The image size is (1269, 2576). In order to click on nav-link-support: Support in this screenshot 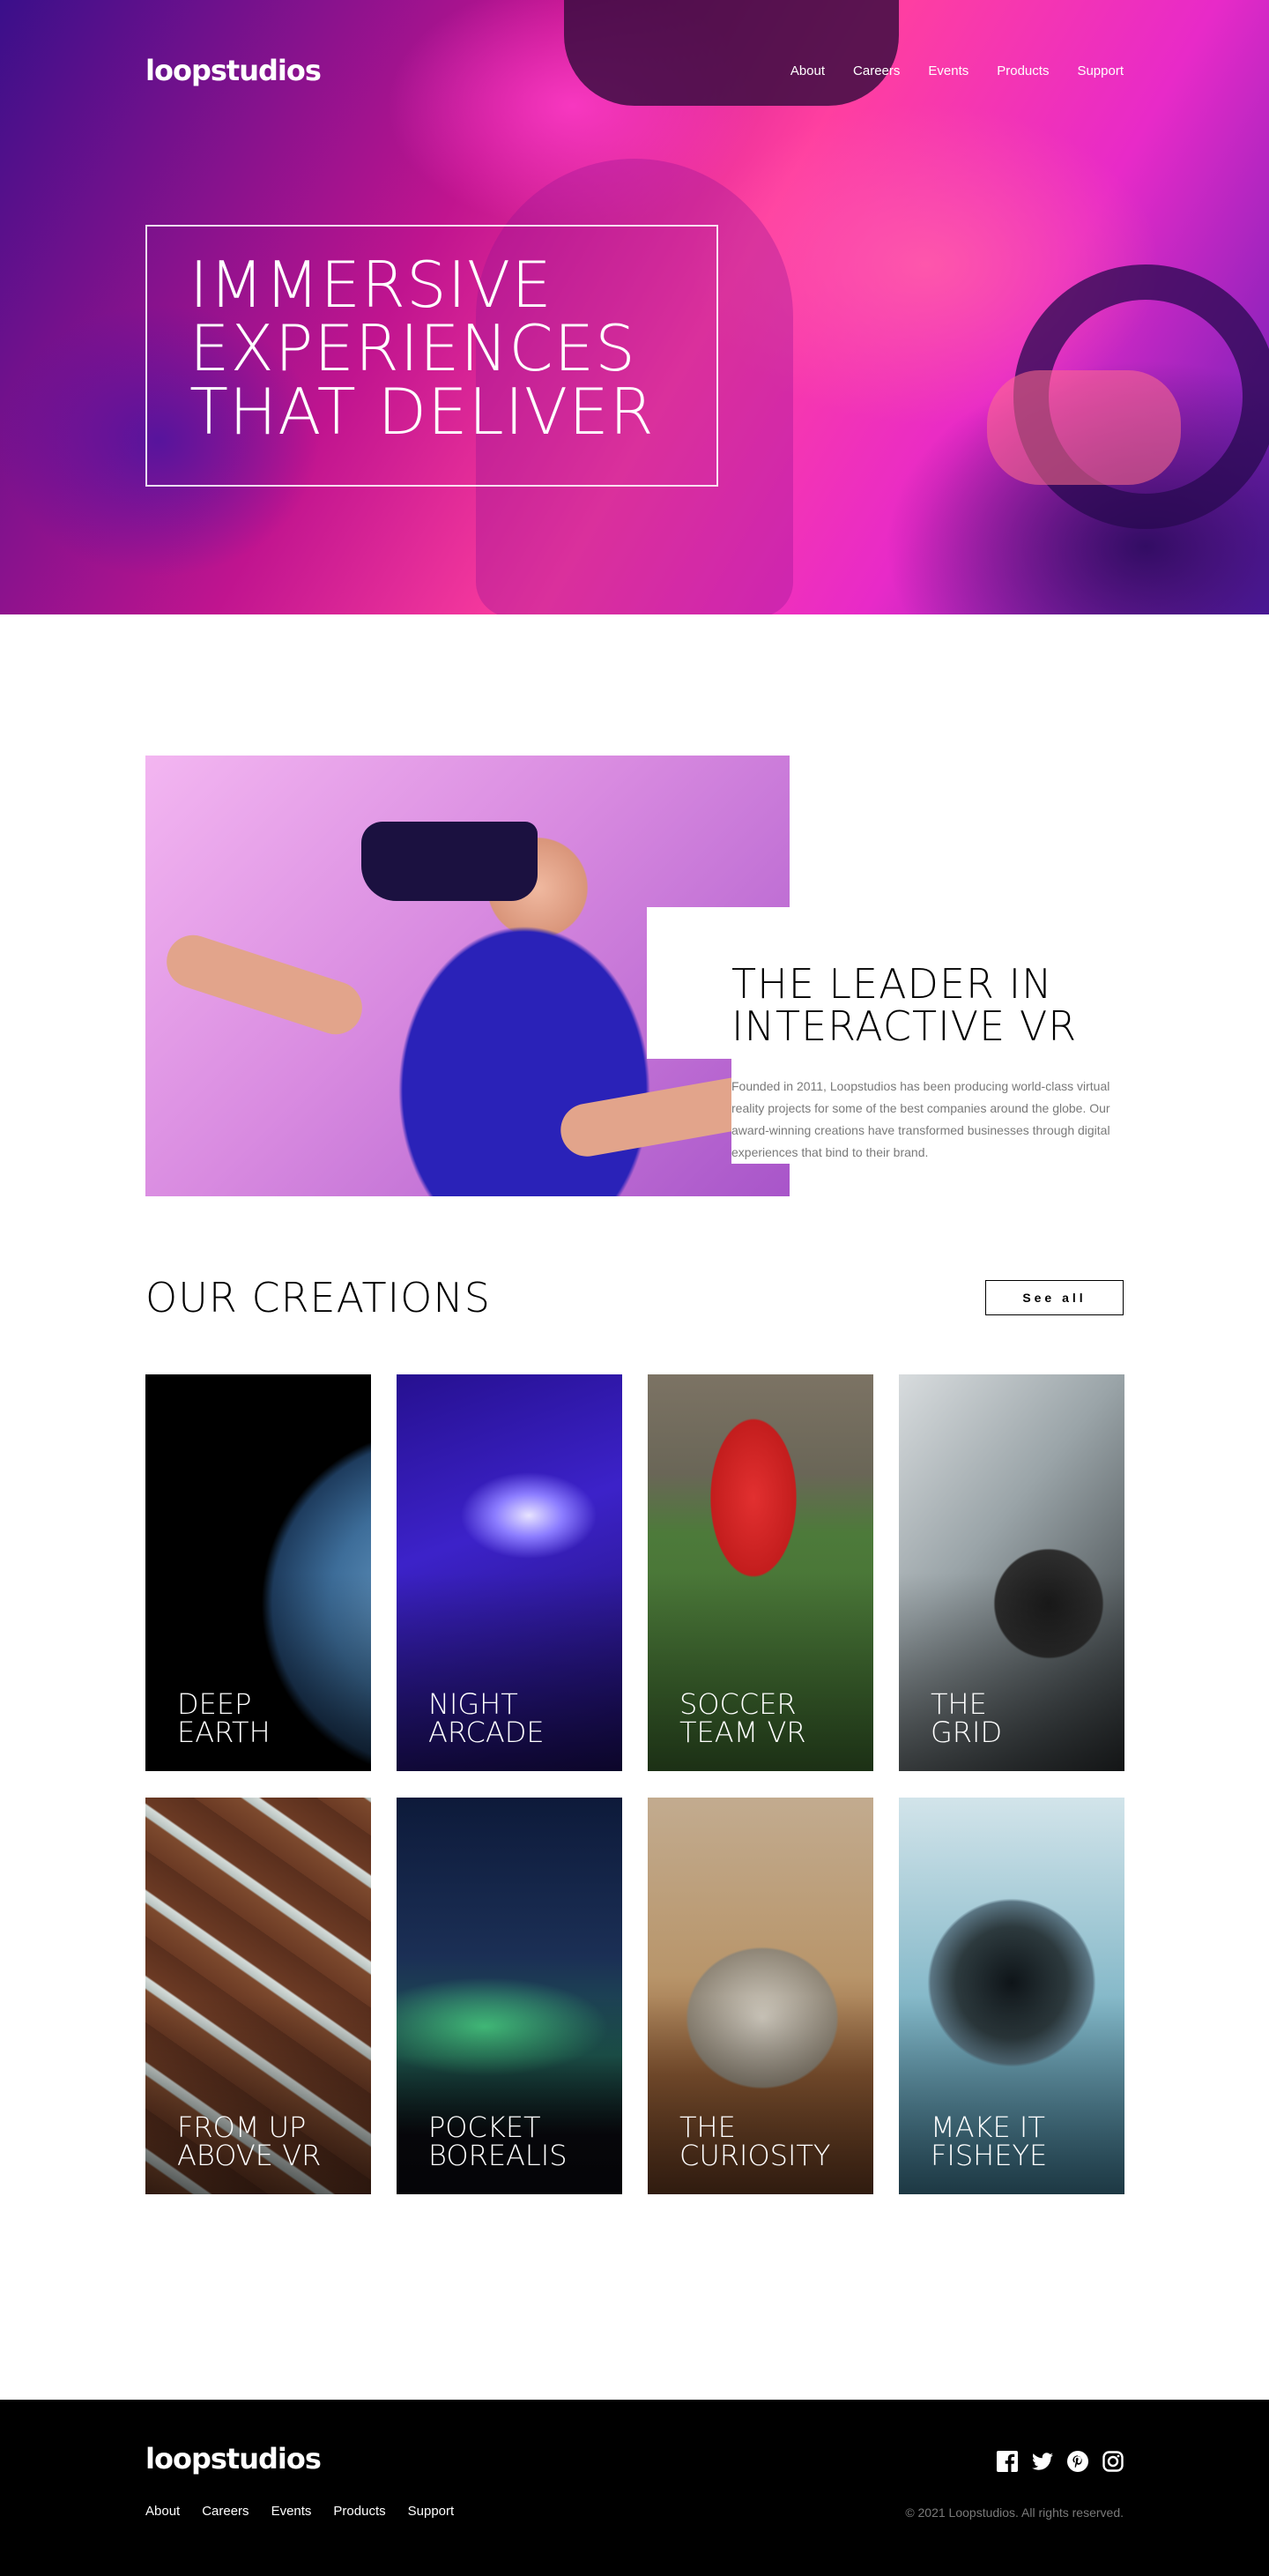, I will do `click(1100, 70)`.